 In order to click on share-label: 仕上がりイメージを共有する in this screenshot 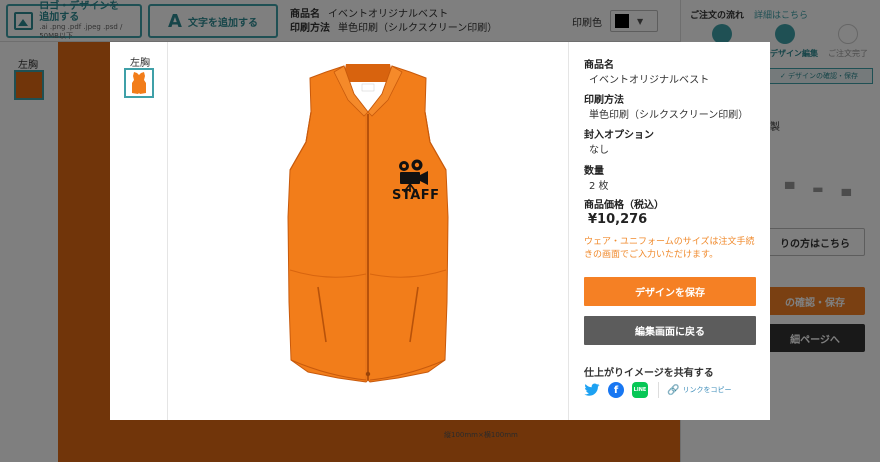, I will do `click(649, 373)`.